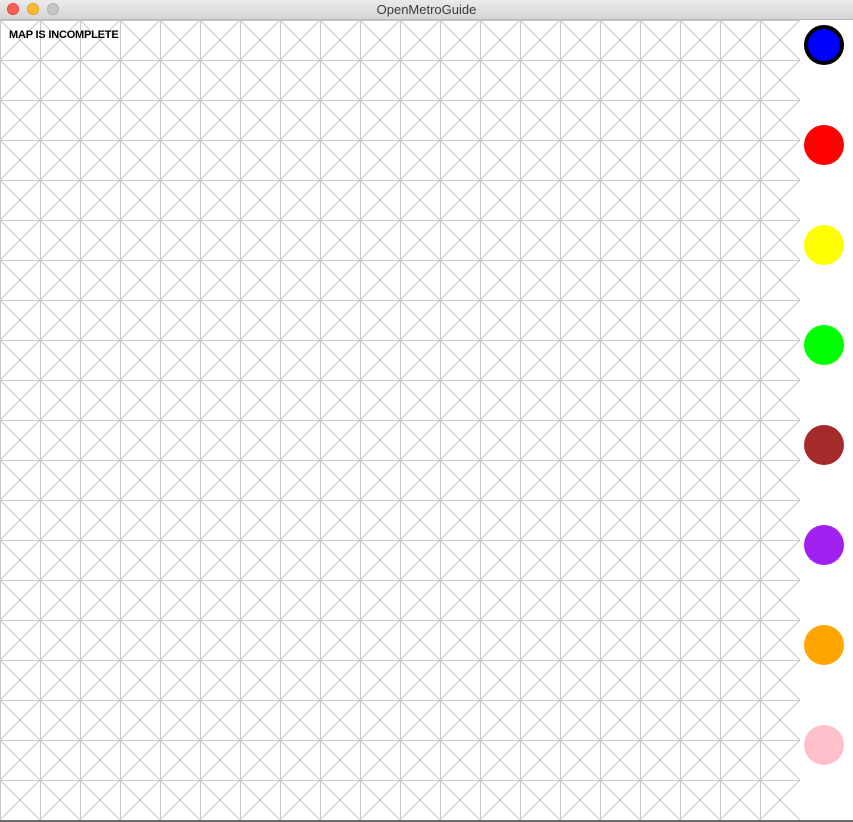 This screenshot has height=822, width=853. Describe the element at coordinates (824, 745) in the screenshot. I see `color-swatch-pink` at that location.